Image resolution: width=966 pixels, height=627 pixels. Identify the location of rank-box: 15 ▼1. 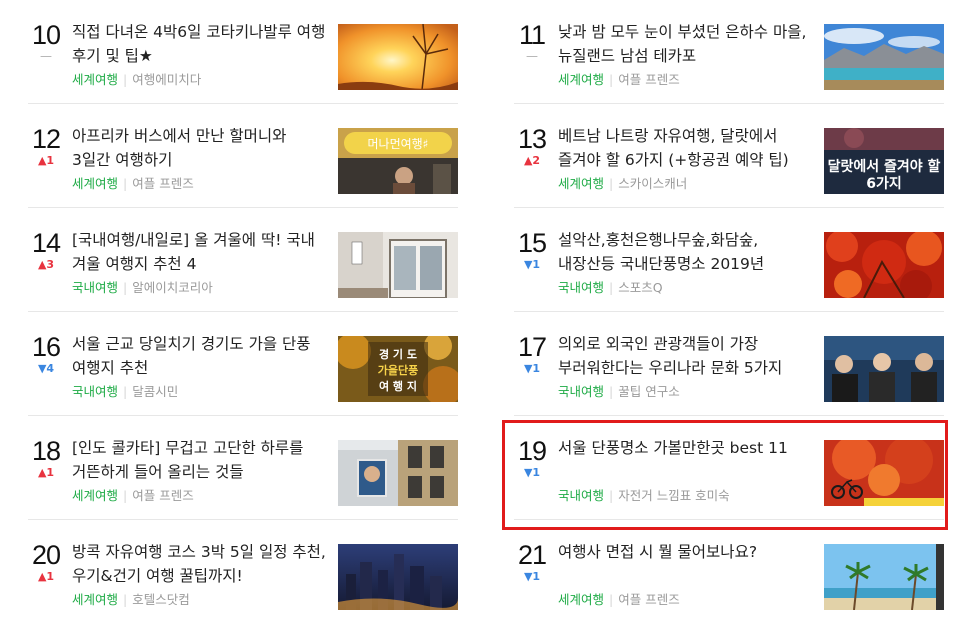
(532, 249).